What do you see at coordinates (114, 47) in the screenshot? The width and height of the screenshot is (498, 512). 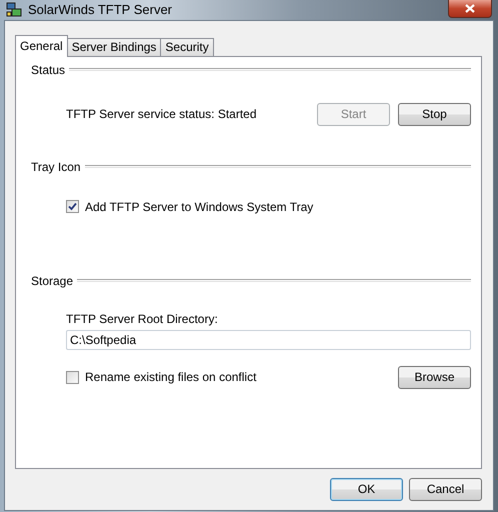 I see `tab: Server Bindings` at bounding box center [114, 47].